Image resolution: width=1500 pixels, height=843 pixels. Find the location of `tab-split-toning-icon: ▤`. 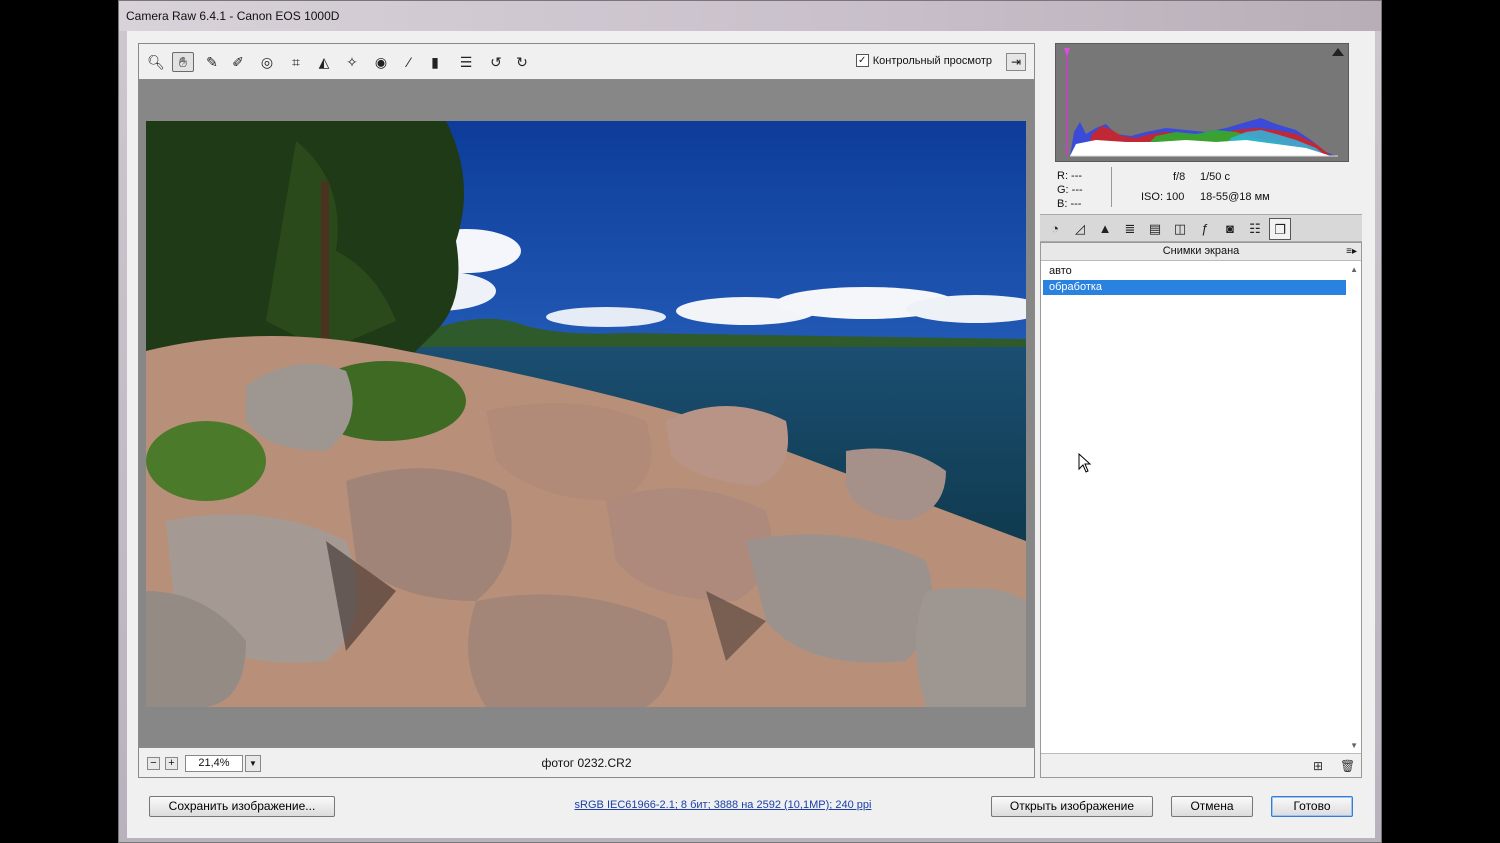

tab-split-toning-icon: ▤ is located at coordinates (1155, 229).